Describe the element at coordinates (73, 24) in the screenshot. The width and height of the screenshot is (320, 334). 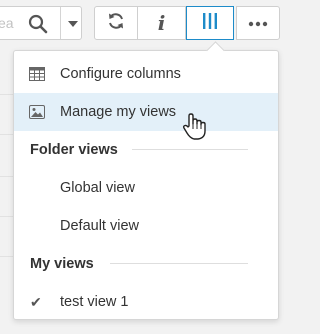
I see `chevron-down-icon` at that location.